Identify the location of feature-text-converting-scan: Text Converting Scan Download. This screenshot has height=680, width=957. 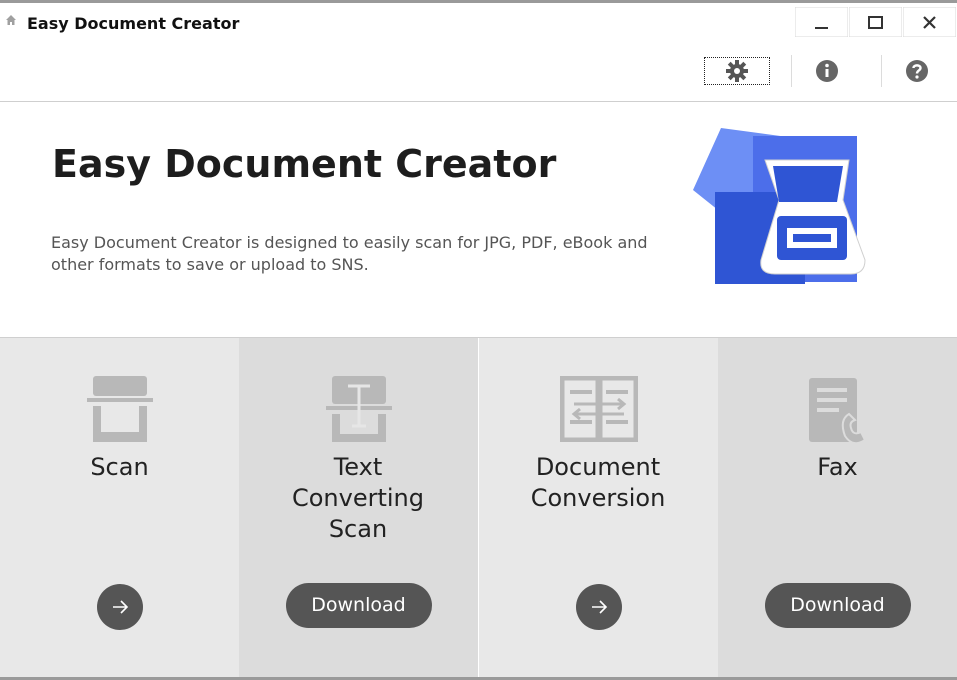
(358, 508).